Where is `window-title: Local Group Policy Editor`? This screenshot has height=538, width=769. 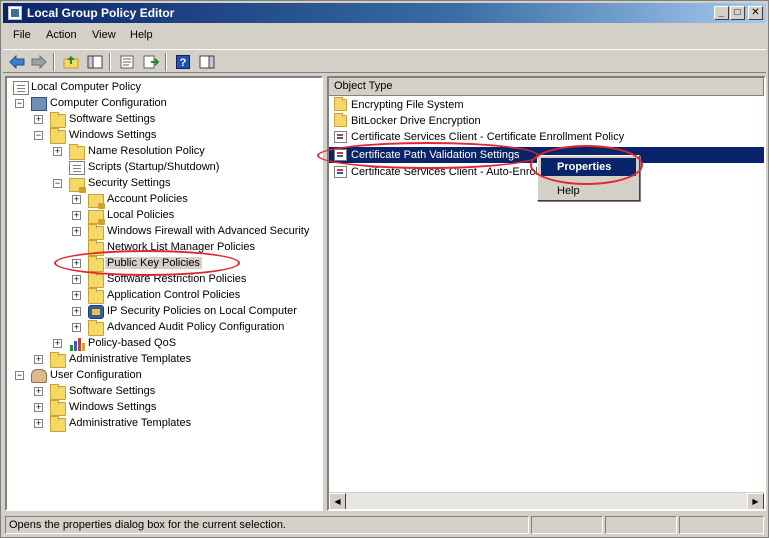
window-title: Local Group Policy Editor is located at coordinates (101, 13).